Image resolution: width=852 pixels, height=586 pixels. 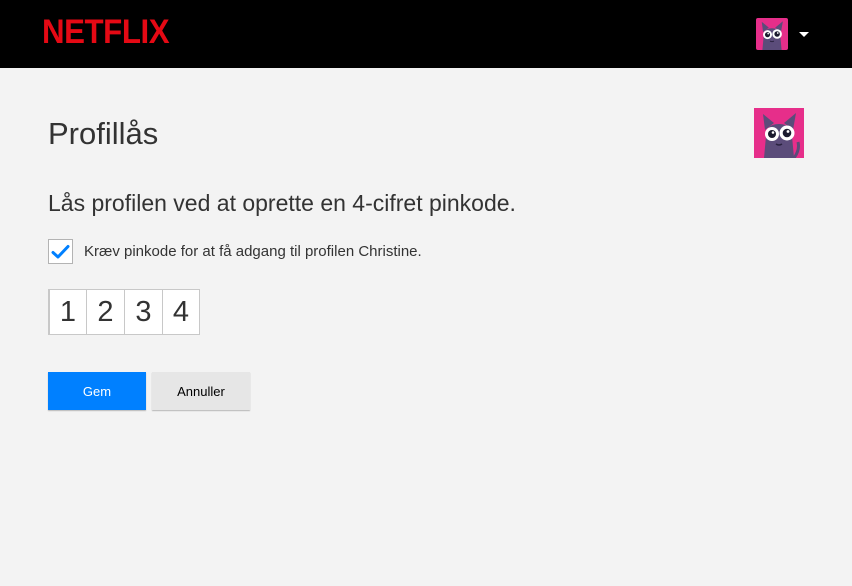 I want to click on require-pin-checkbox, so click(x=60, y=251).